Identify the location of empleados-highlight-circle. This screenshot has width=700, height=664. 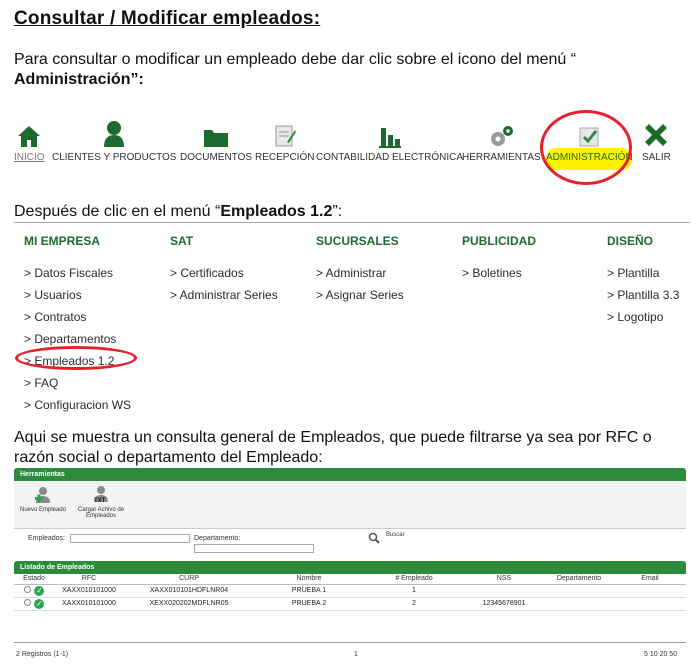
(76, 358).